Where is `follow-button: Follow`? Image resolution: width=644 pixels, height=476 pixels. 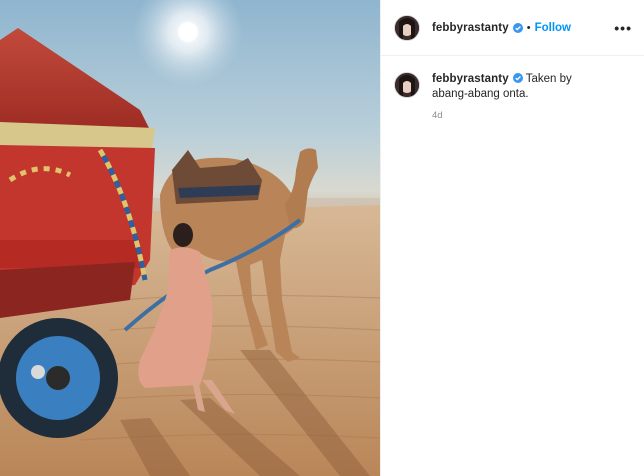 follow-button: Follow is located at coordinates (553, 28).